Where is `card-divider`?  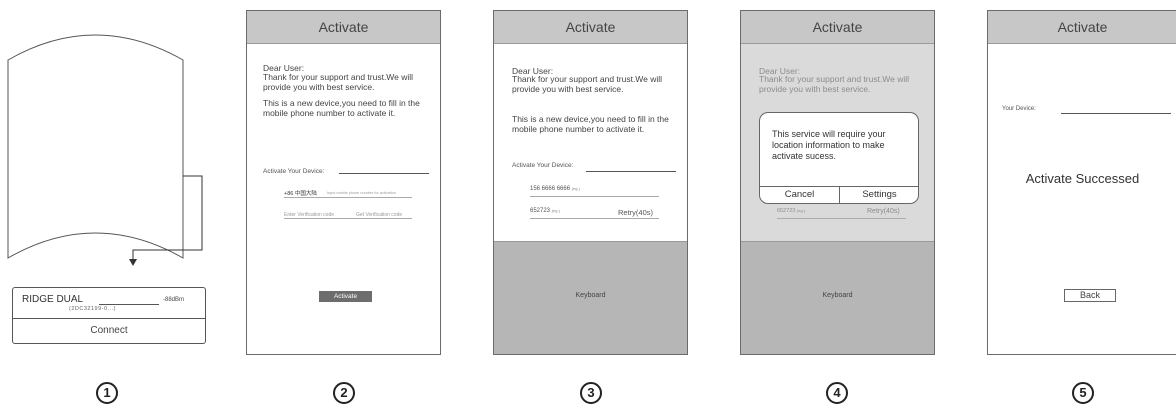
card-divider is located at coordinates (109, 318).